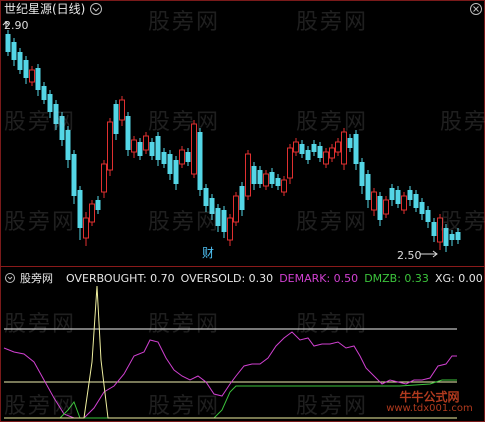 This screenshot has height=422, width=485. I want to click on low-price-label: 2.50, so click(409, 255).